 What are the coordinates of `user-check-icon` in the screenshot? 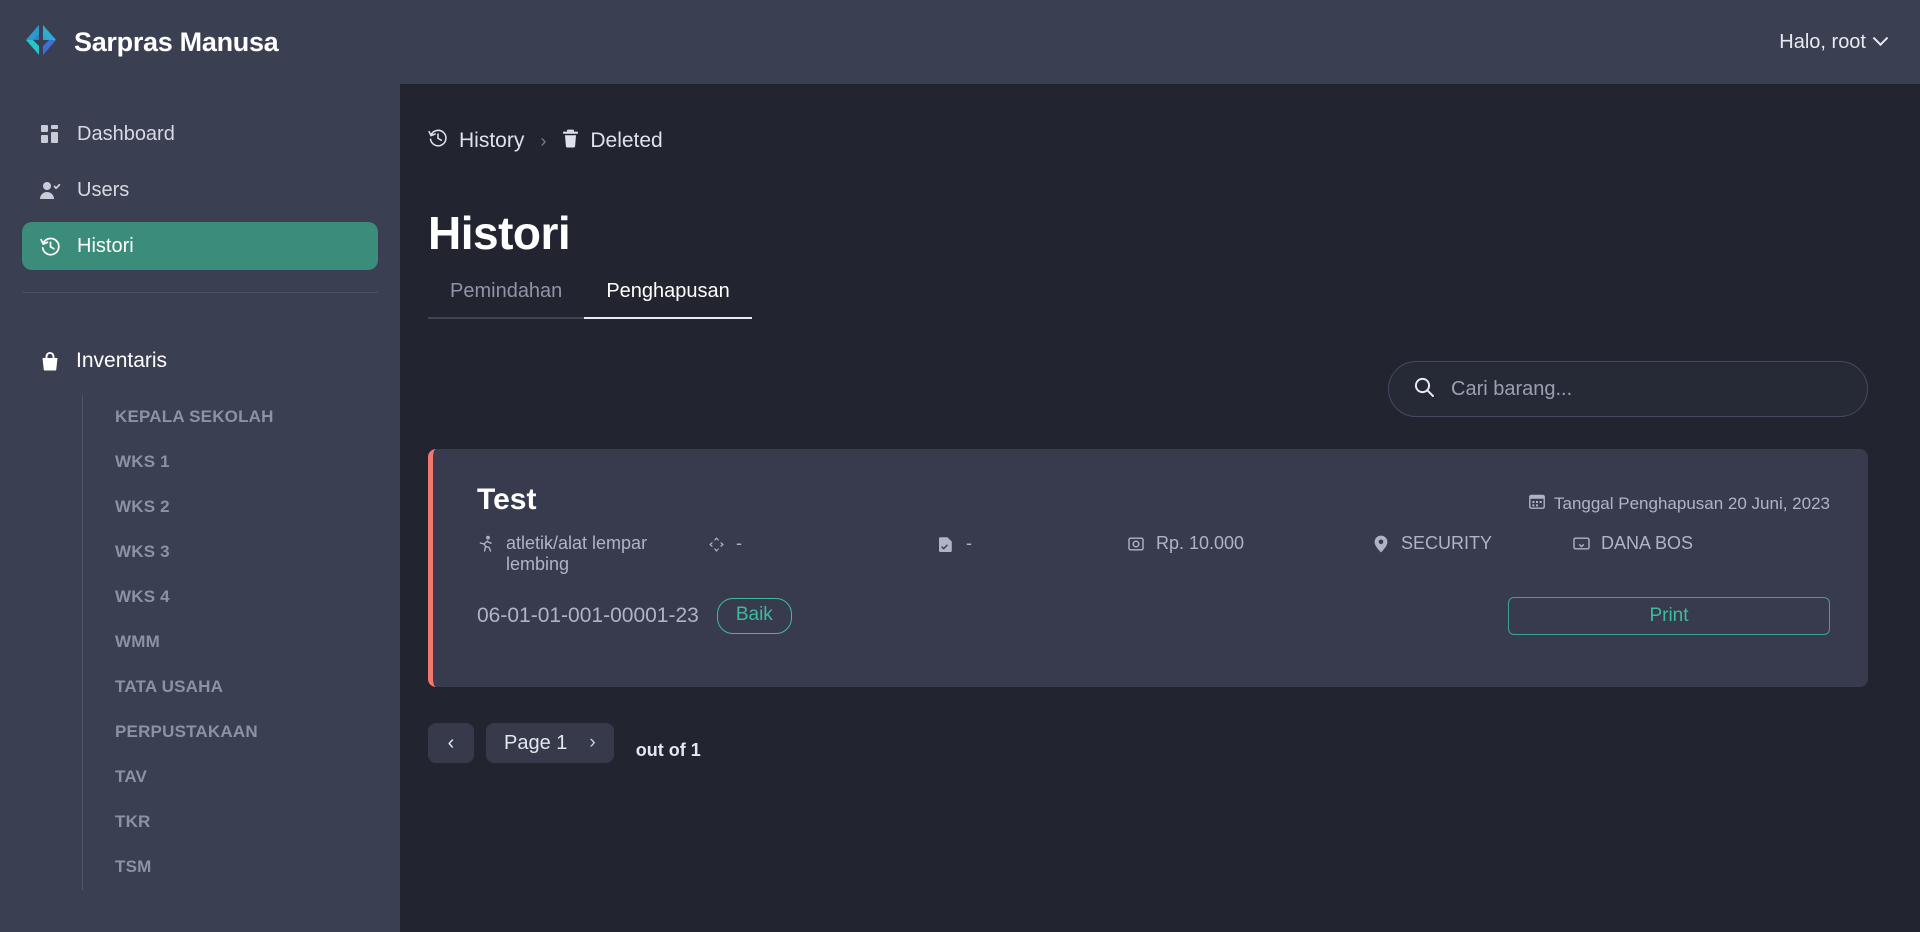 It's located at (50, 190).